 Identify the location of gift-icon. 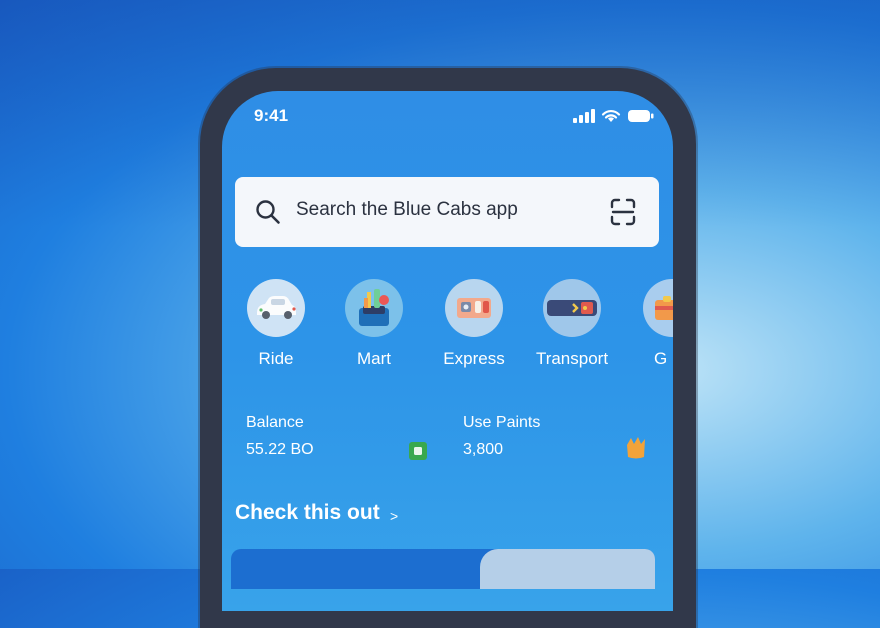
(658, 308).